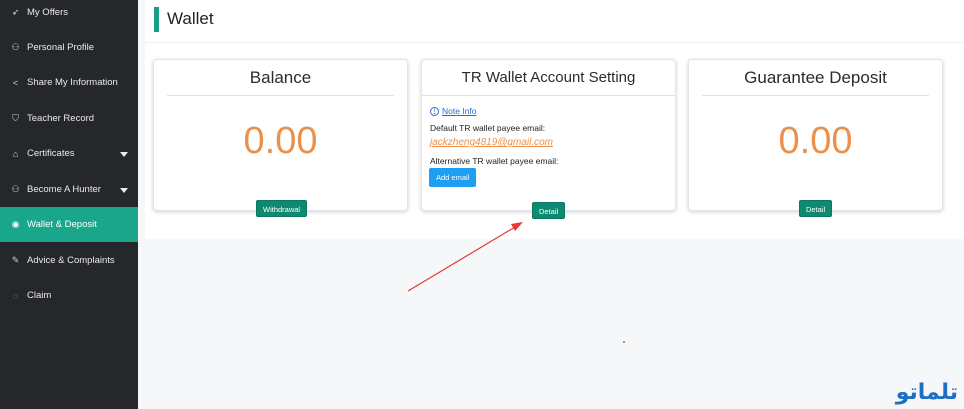  I want to click on watermark-logo: تلماتو, so click(926, 392).